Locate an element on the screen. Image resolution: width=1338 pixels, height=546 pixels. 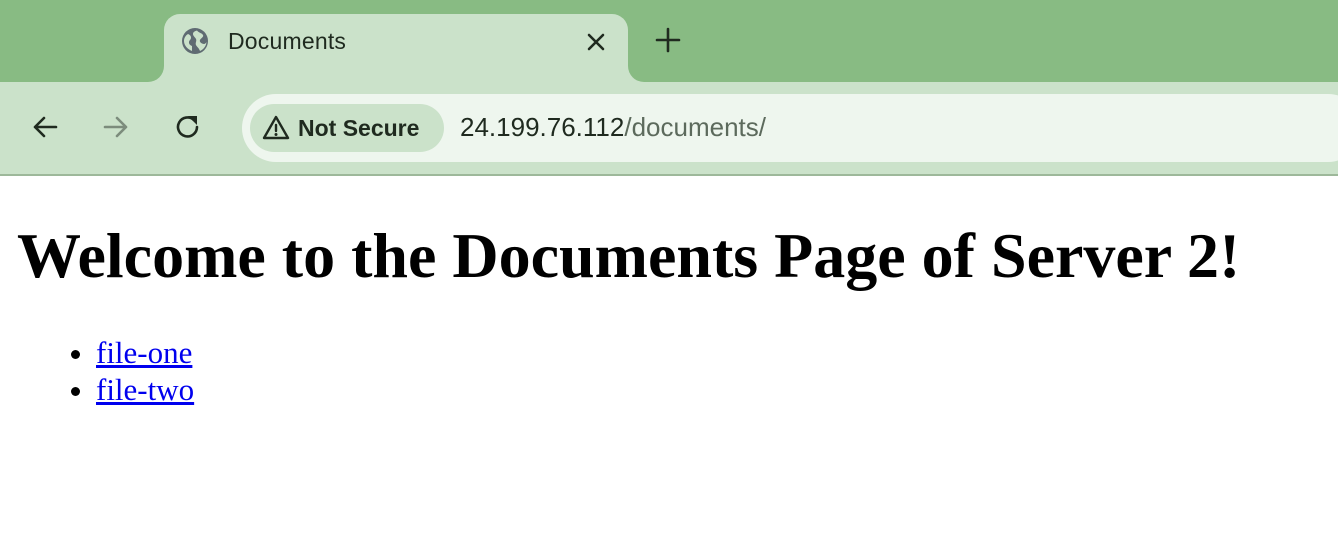
list-item: file-one is located at coordinates (145, 352).